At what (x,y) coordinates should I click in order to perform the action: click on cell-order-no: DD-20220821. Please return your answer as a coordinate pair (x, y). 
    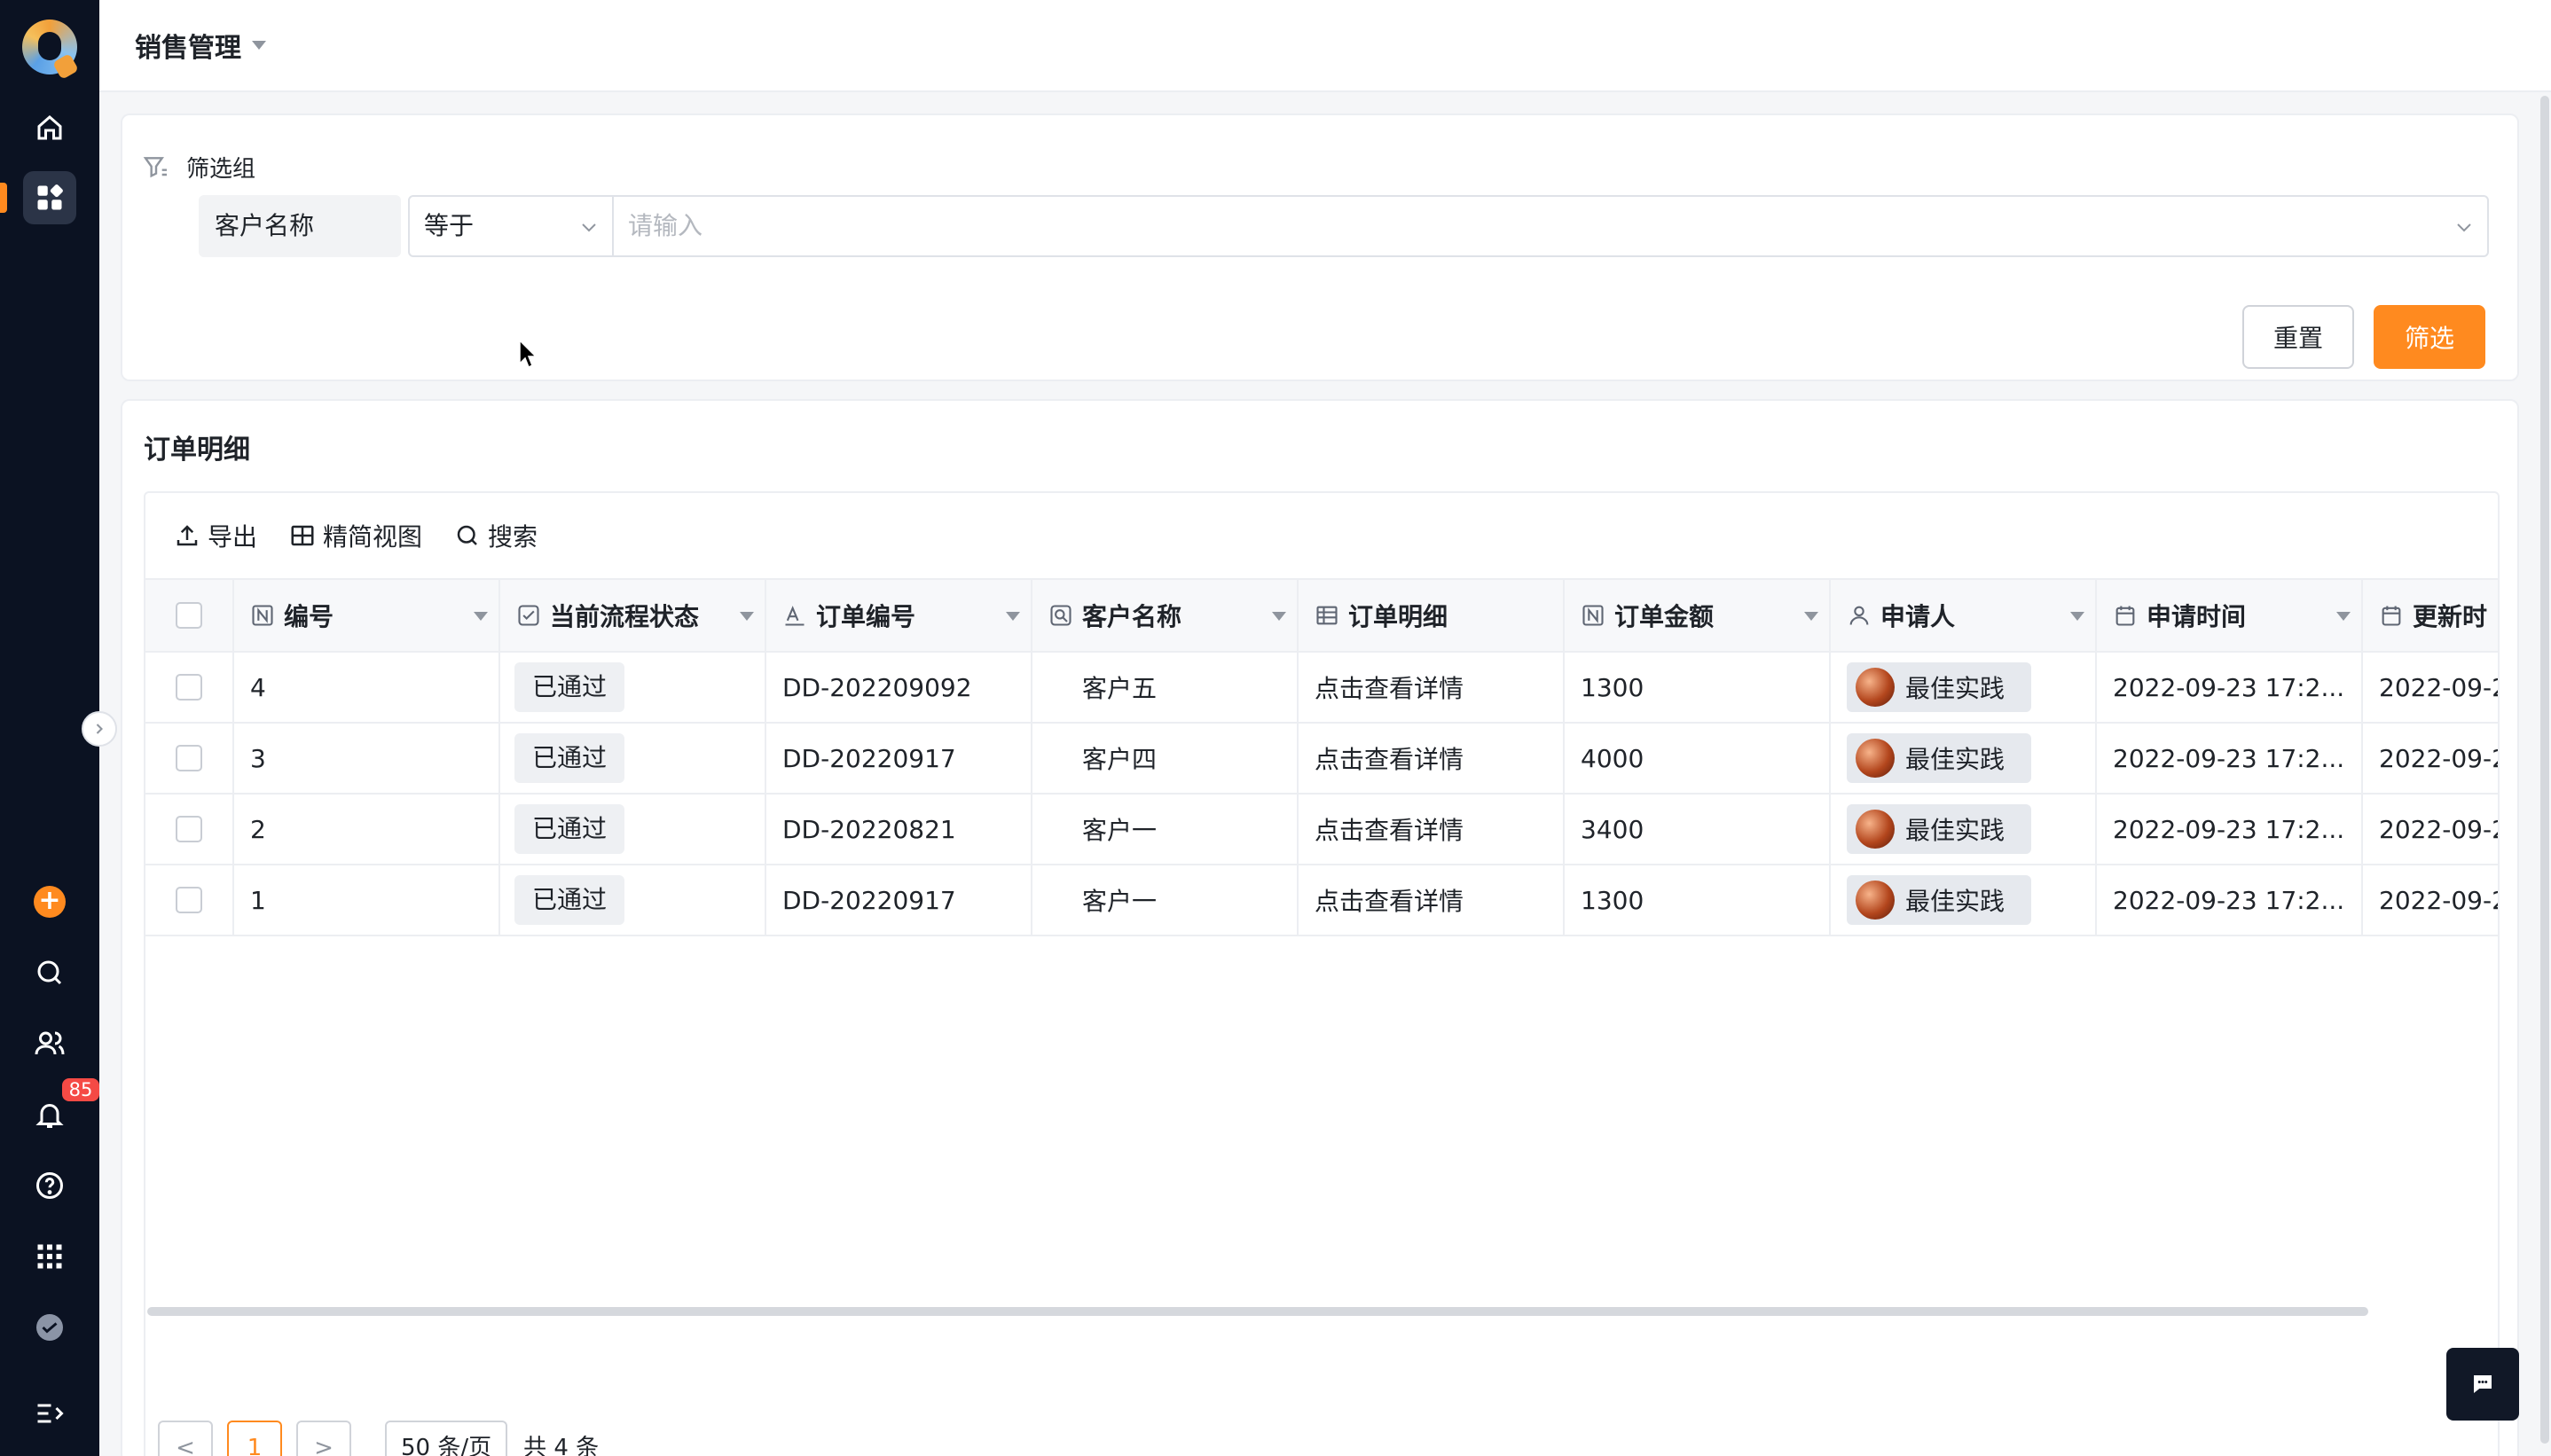
    Looking at the image, I should click on (899, 829).